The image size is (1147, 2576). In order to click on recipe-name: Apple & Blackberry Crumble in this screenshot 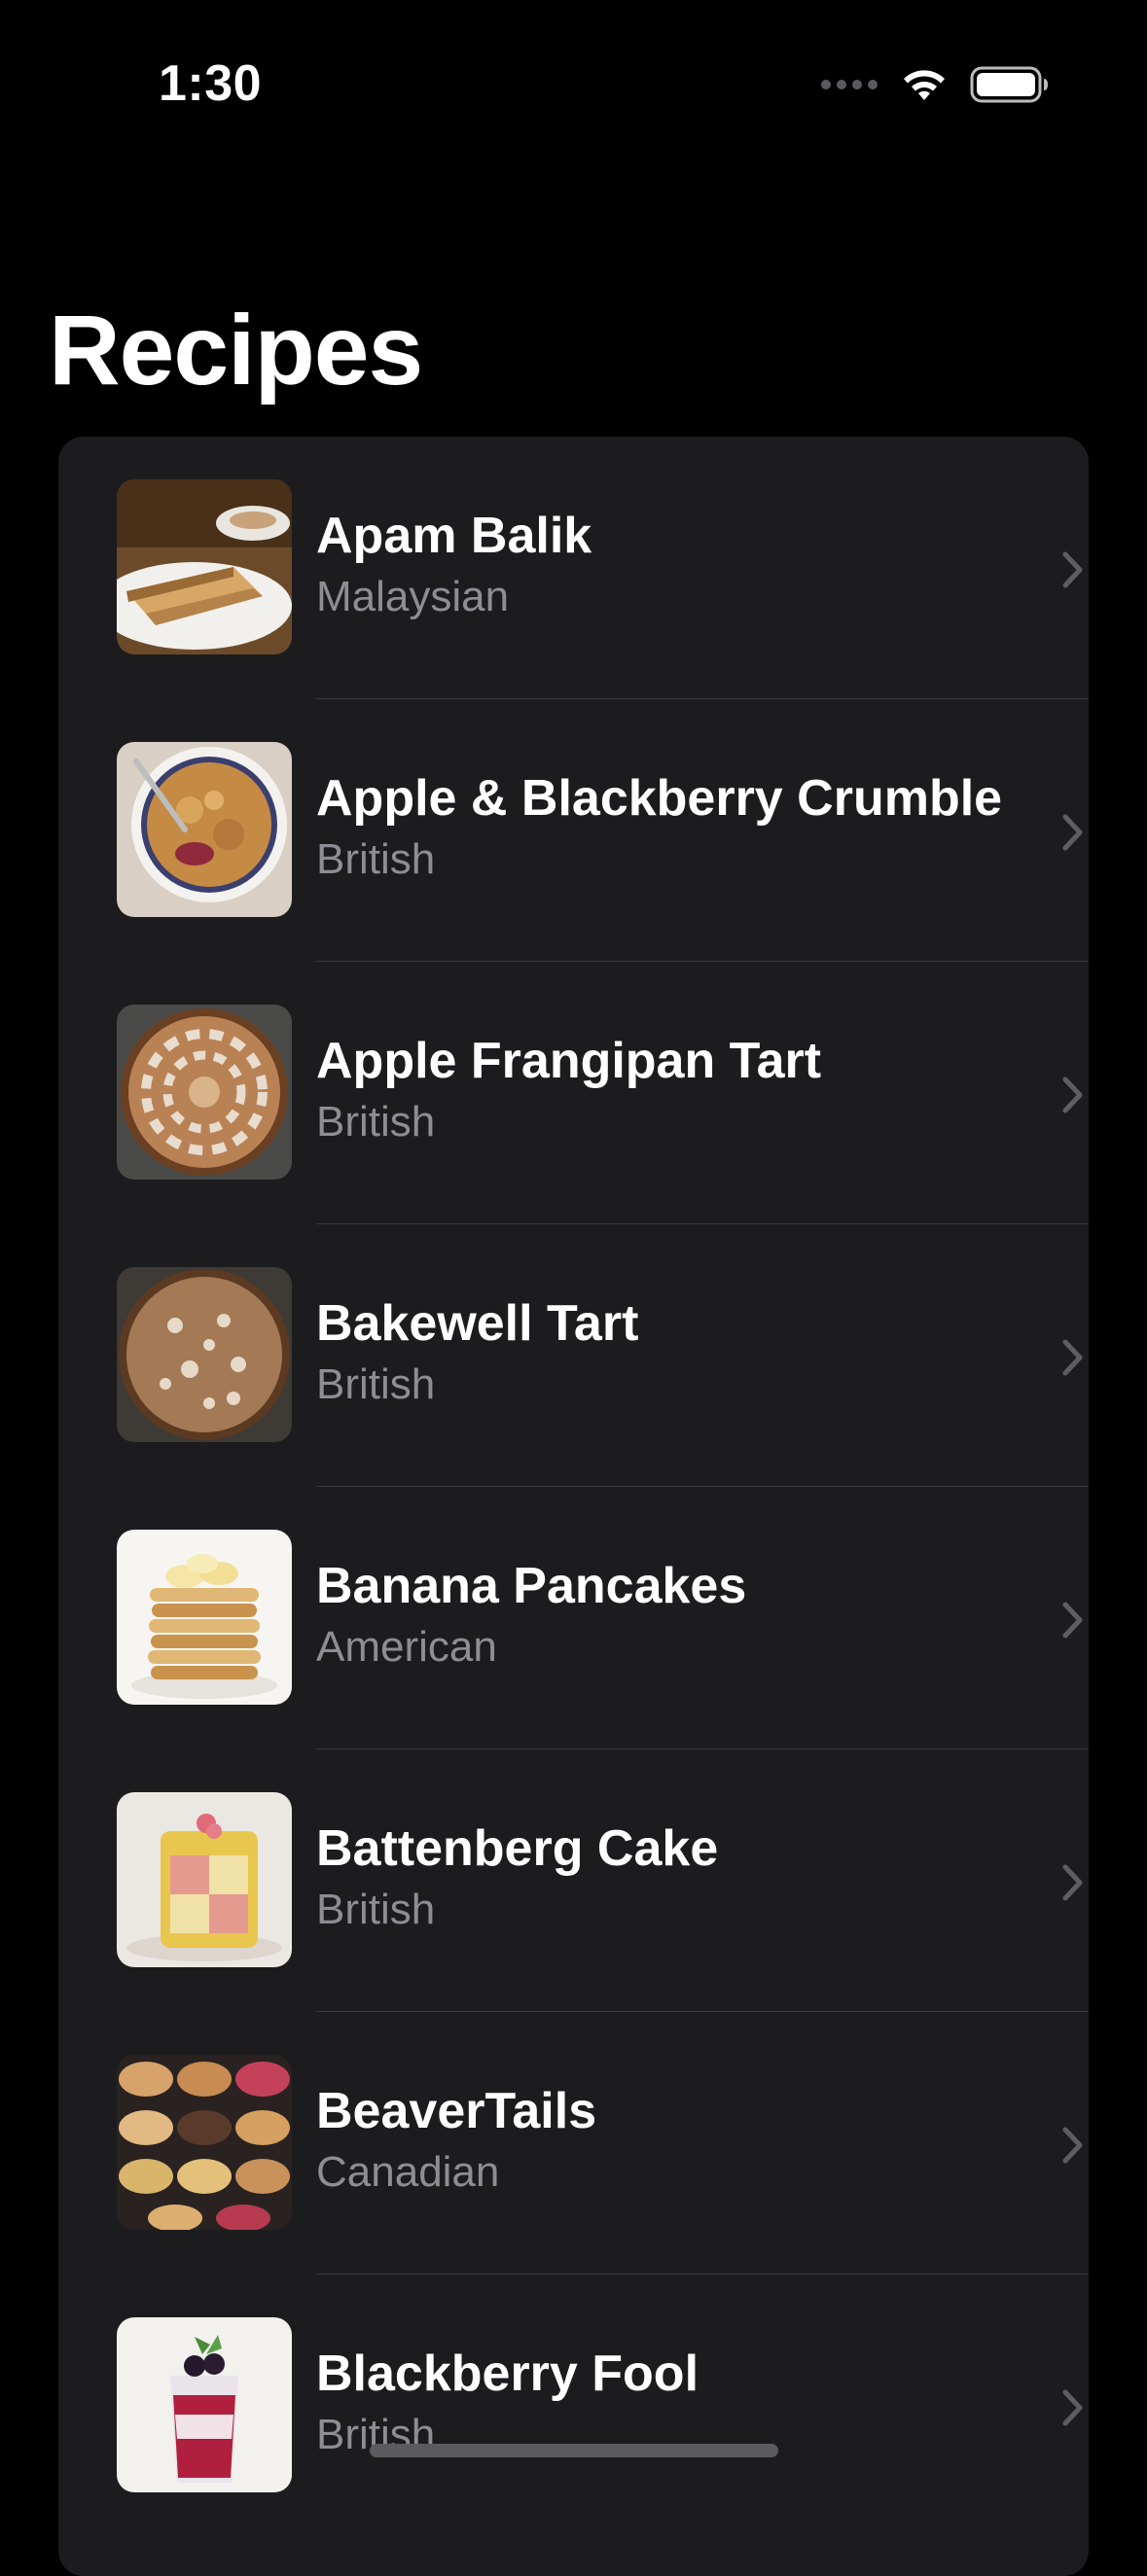, I will do `click(659, 799)`.